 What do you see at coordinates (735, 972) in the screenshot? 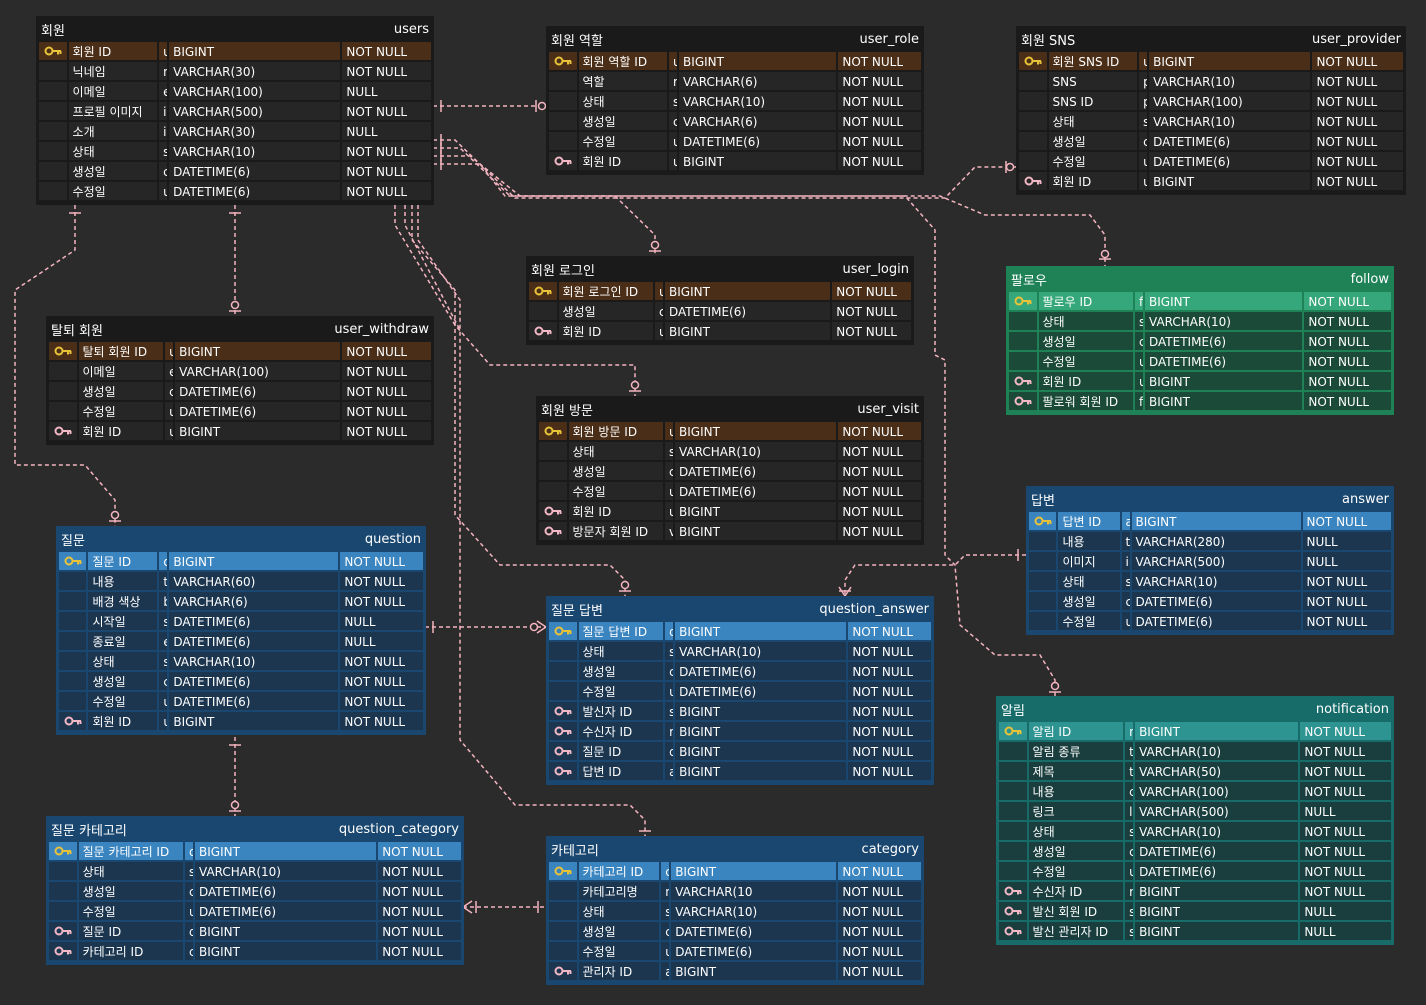
I see `table-row: 관리자 IDadmin_idBIGINTNOT NULL` at bounding box center [735, 972].